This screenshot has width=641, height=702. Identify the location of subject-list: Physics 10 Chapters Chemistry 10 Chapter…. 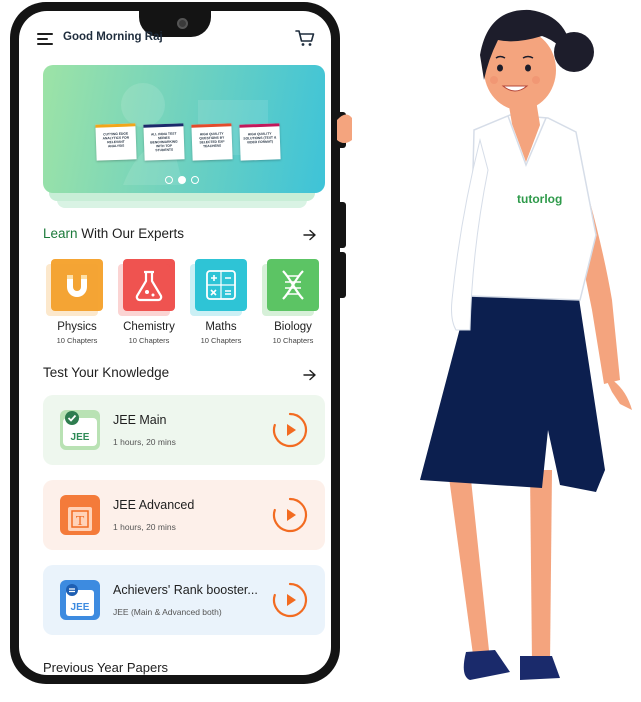
(185, 302).